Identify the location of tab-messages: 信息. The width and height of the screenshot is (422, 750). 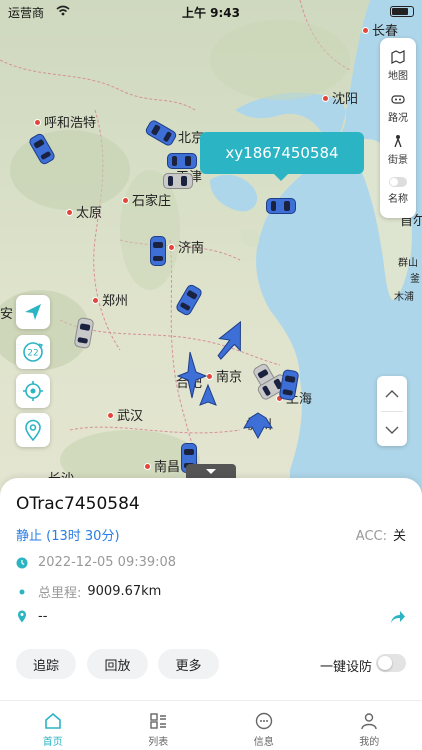
(264, 725).